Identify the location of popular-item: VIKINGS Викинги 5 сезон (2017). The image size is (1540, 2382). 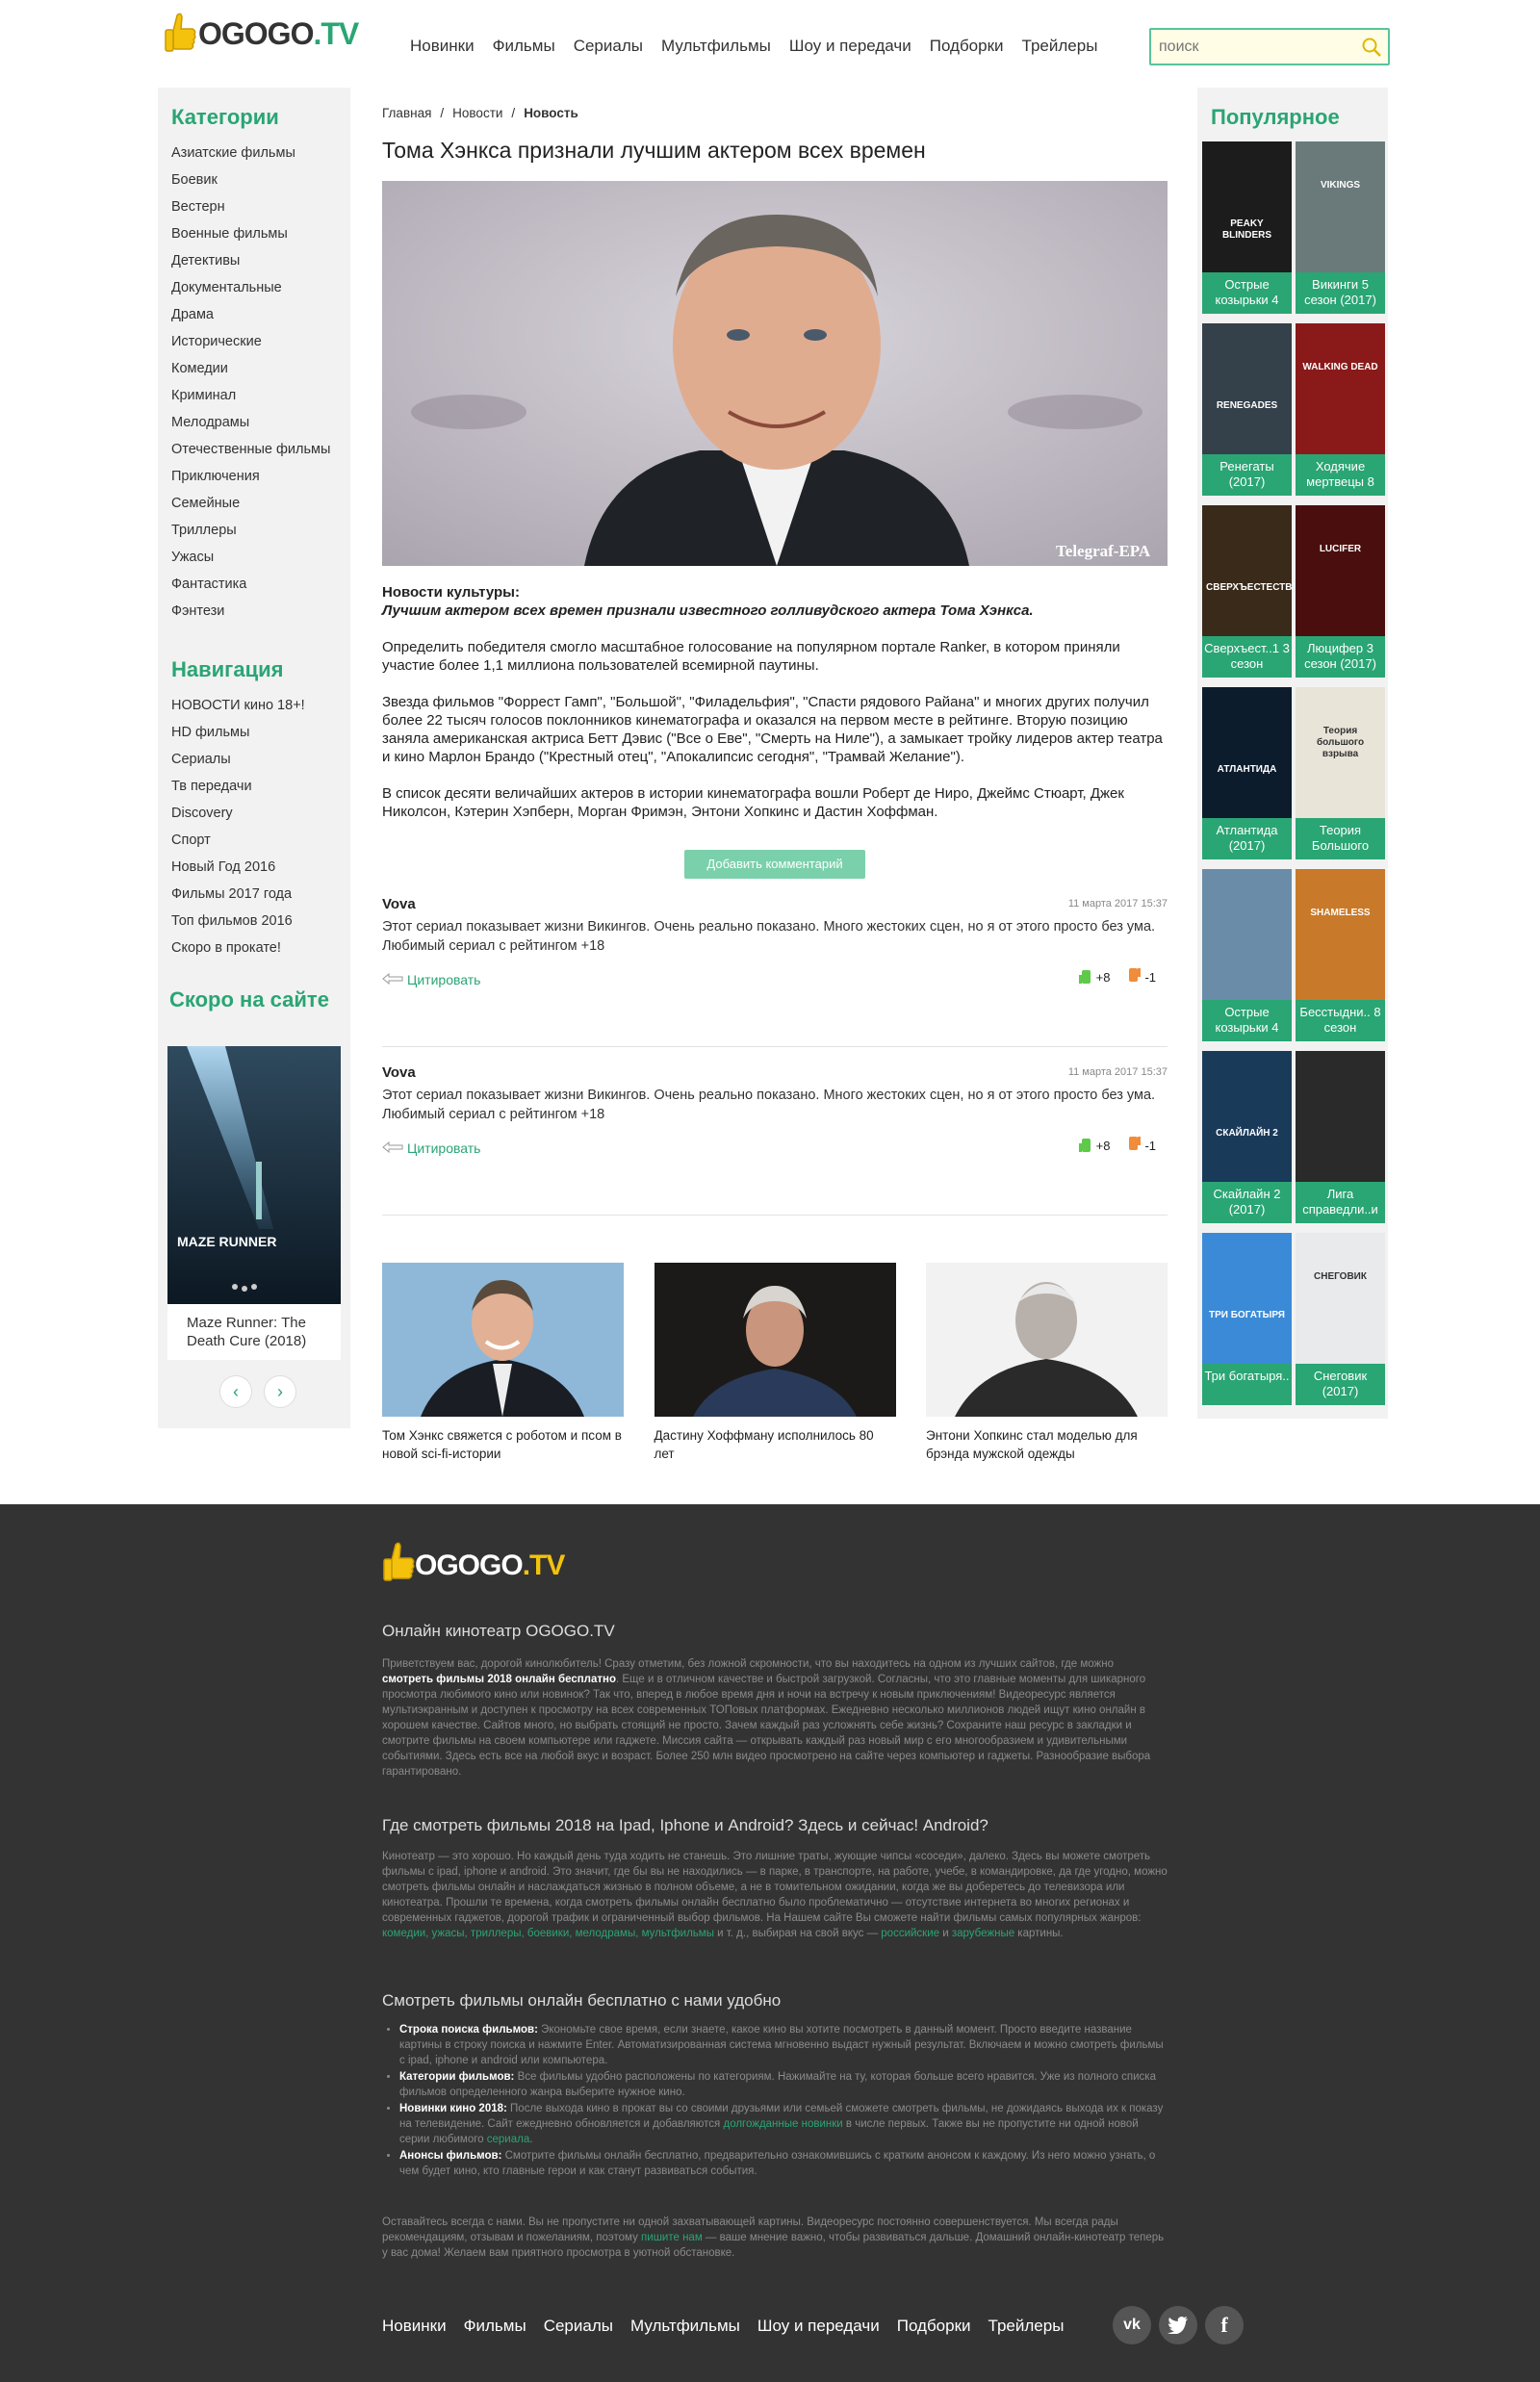
(1340, 227).